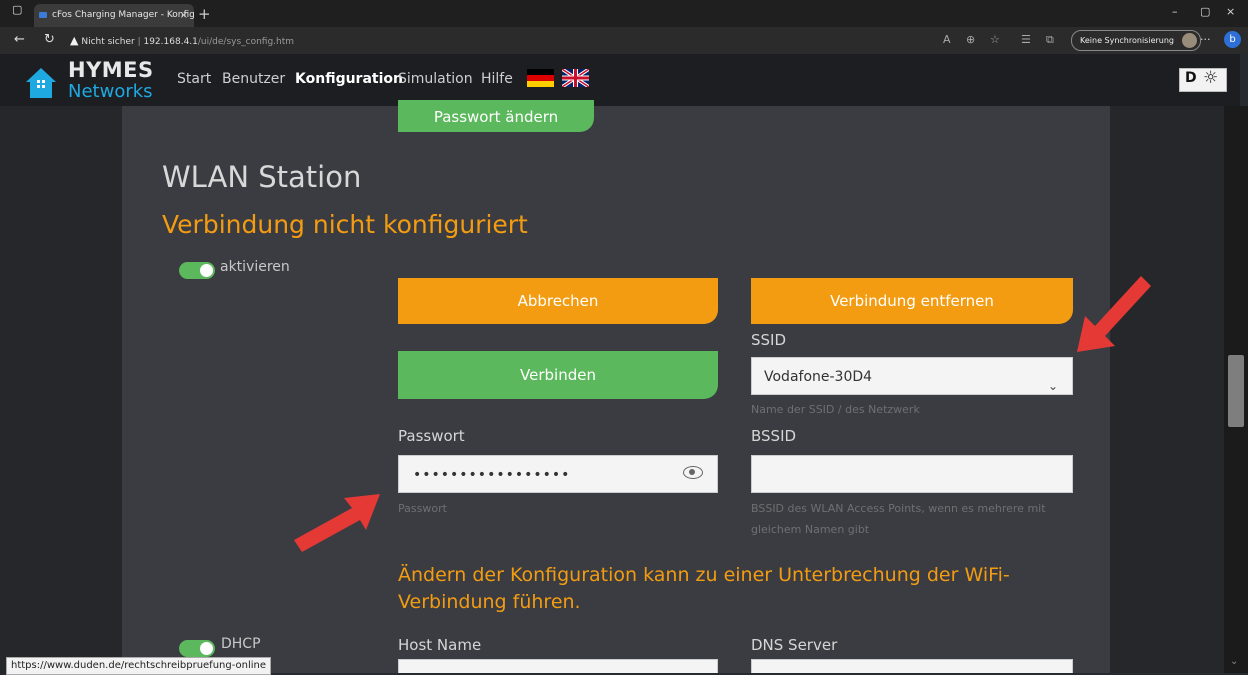  What do you see at coordinates (49, 39) in the screenshot?
I see `reload-icon: ↻` at bounding box center [49, 39].